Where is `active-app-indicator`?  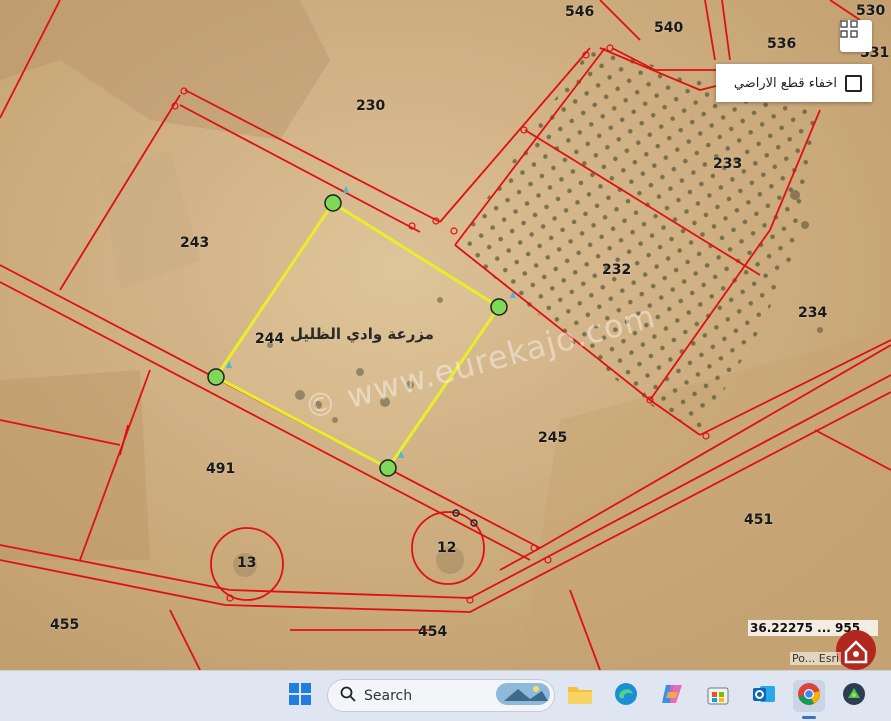 active-app-indicator is located at coordinates (809, 717).